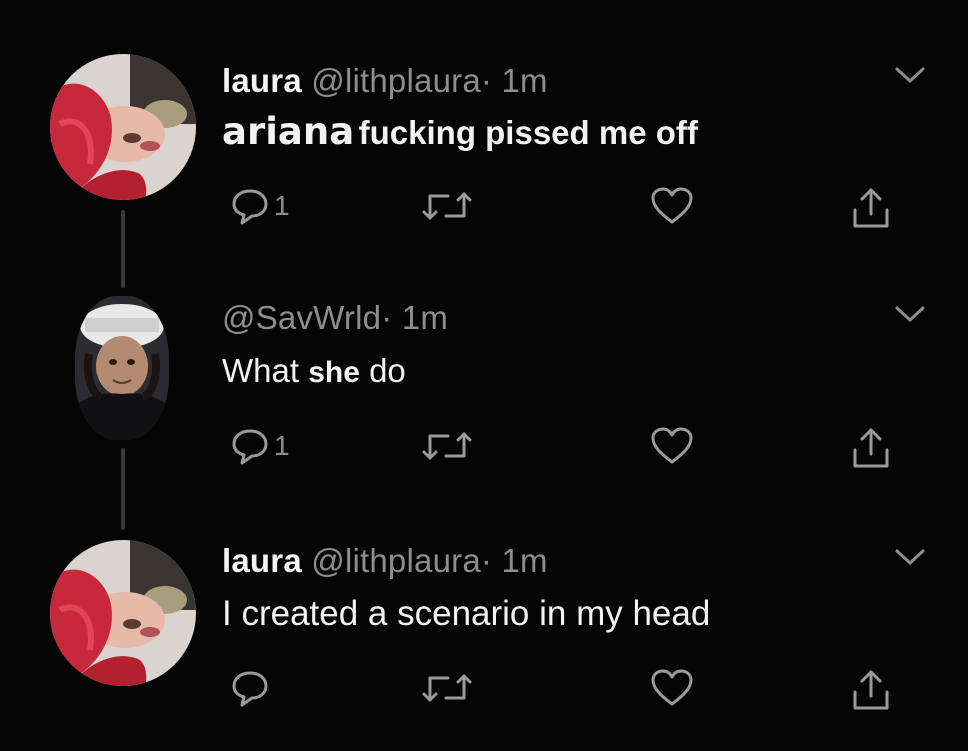  I want to click on tweet-text: ariana fucking pissed me off, so click(460, 131).